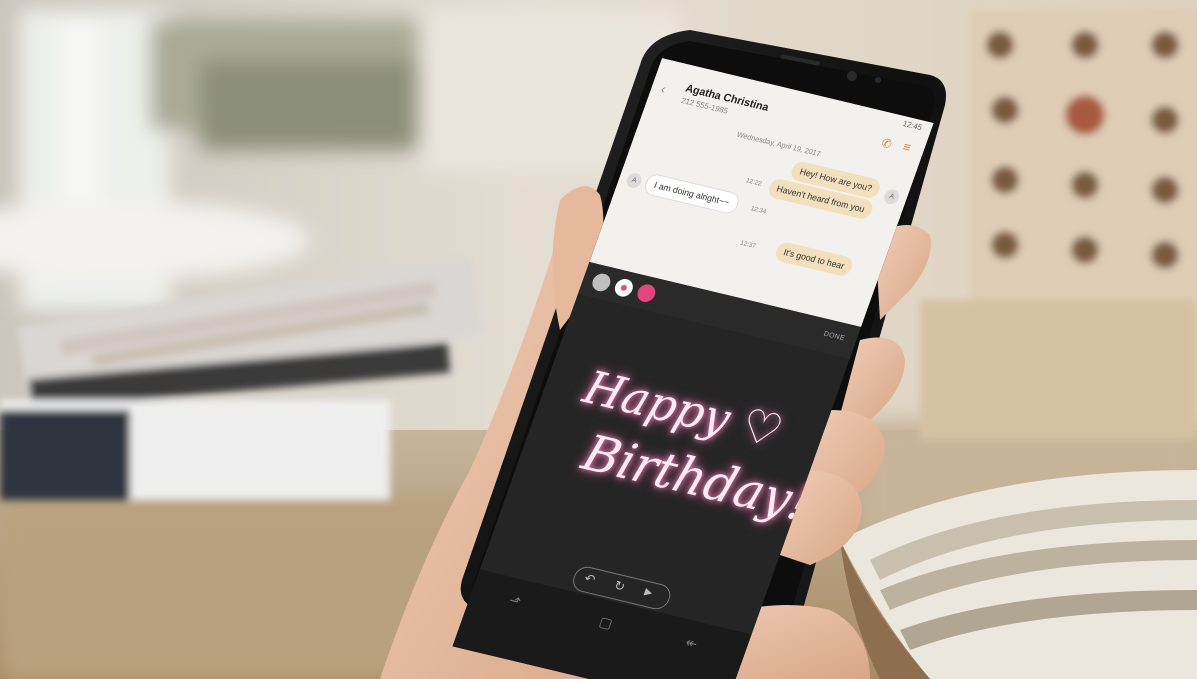 The height and width of the screenshot is (679, 1197). What do you see at coordinates (692, 194) in the screenshot?
I see `message-bubble: I am doing alright~~` at bounding box center [692, 194].